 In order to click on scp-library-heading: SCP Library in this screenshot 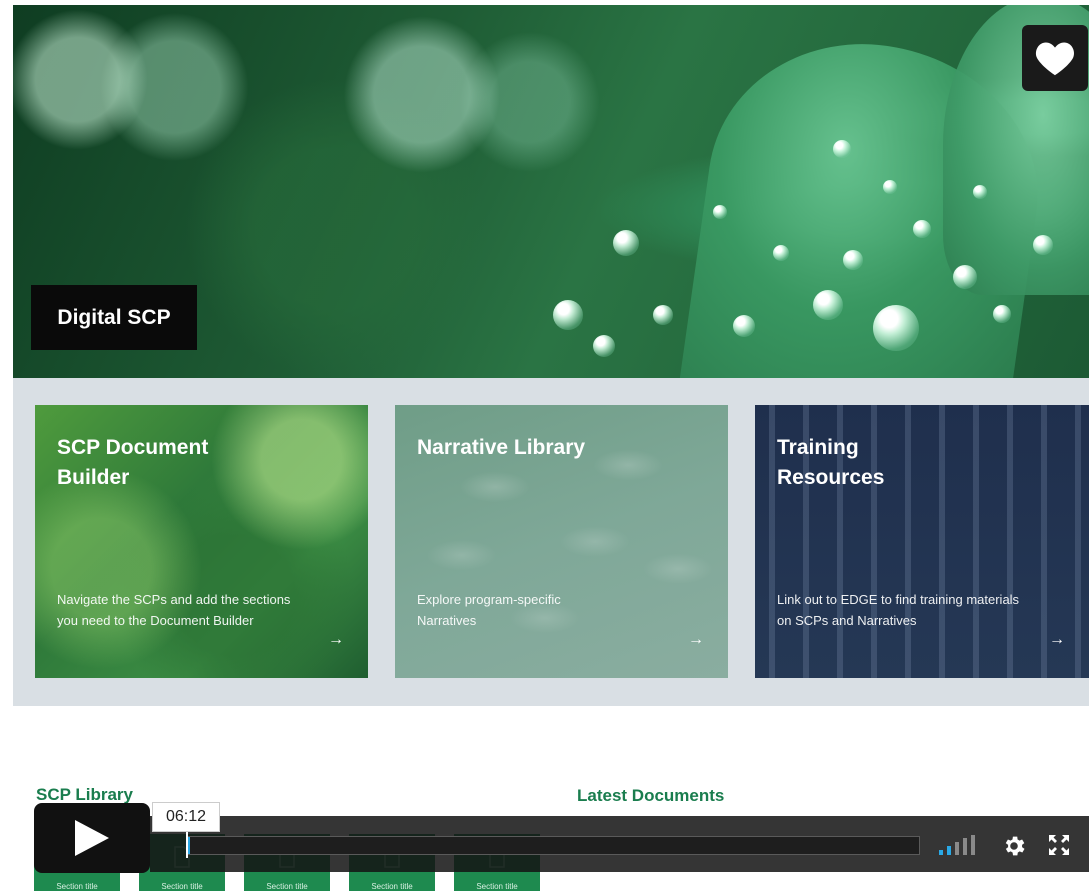, I will do `click(84, 795)`.